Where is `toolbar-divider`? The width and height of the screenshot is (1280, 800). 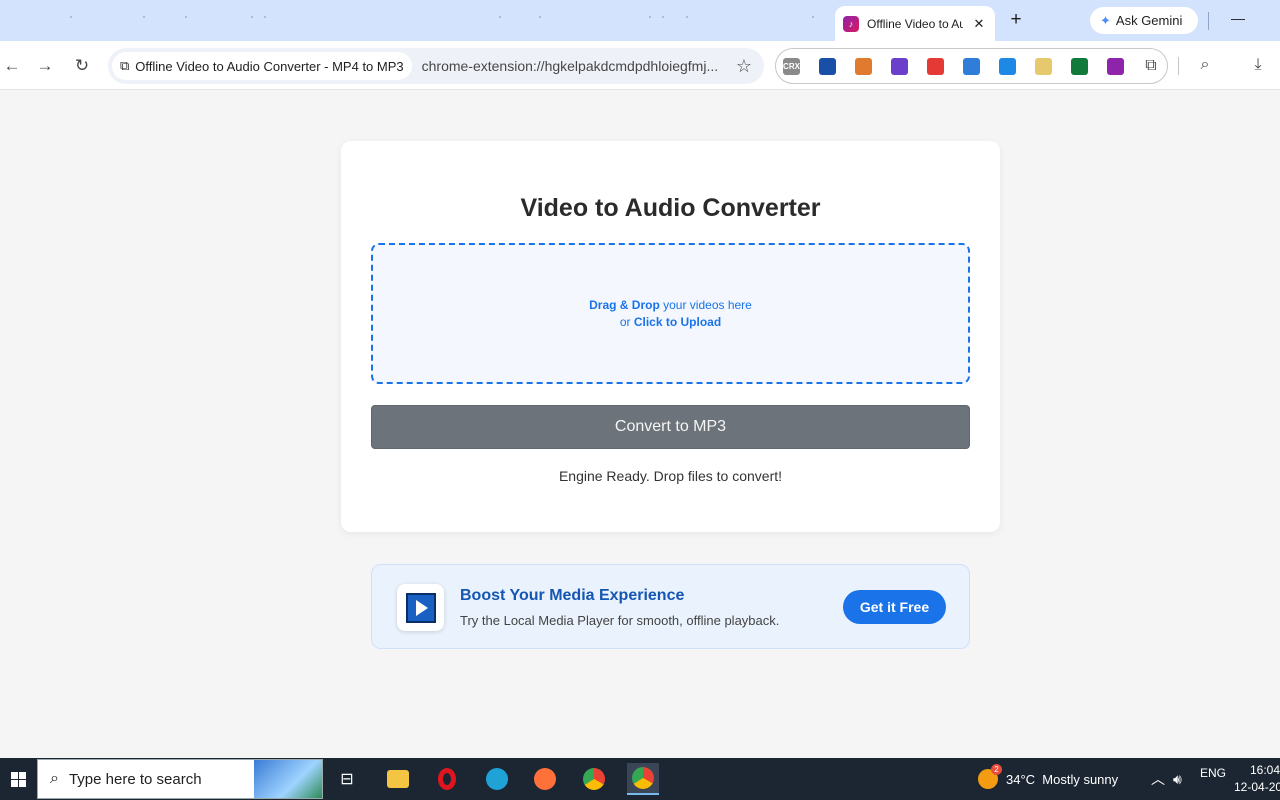 toolbar-divider is located at coordinates (1178, 66).